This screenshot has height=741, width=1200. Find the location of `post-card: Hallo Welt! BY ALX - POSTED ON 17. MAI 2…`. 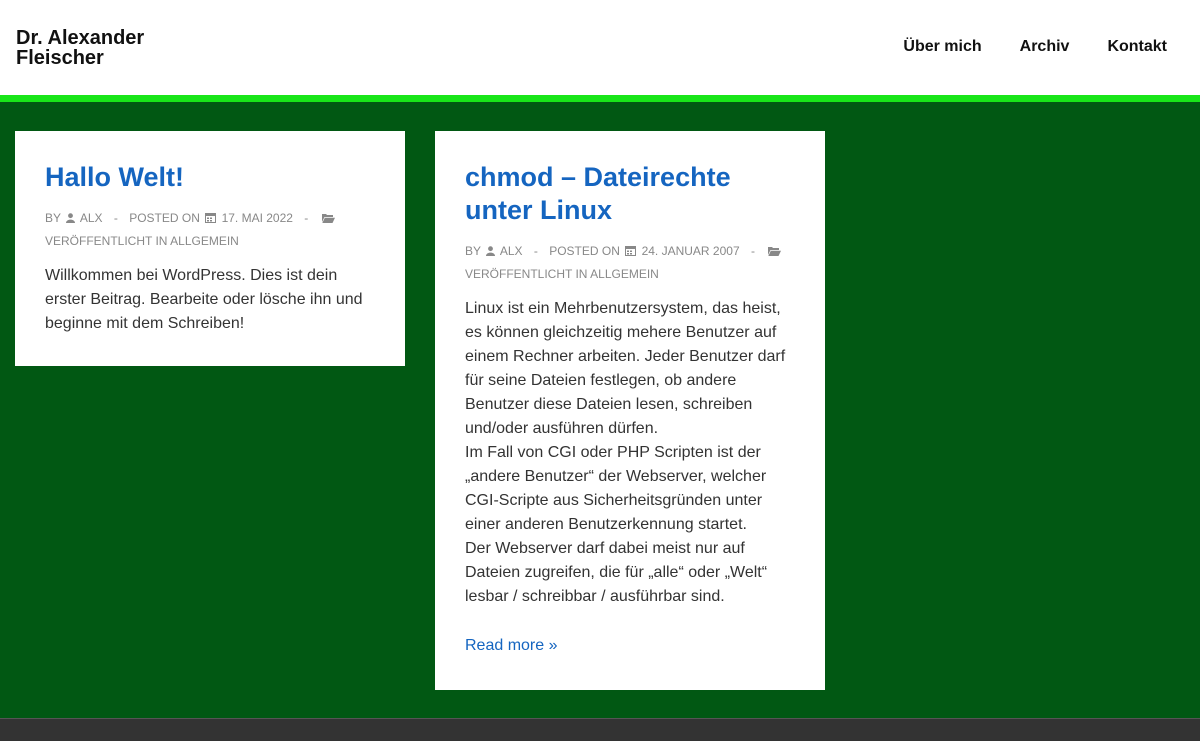

post-card: Hallo Welt! BY ALX - POSTED ON 17. MAI 2… is located at coordinates (210, 248).